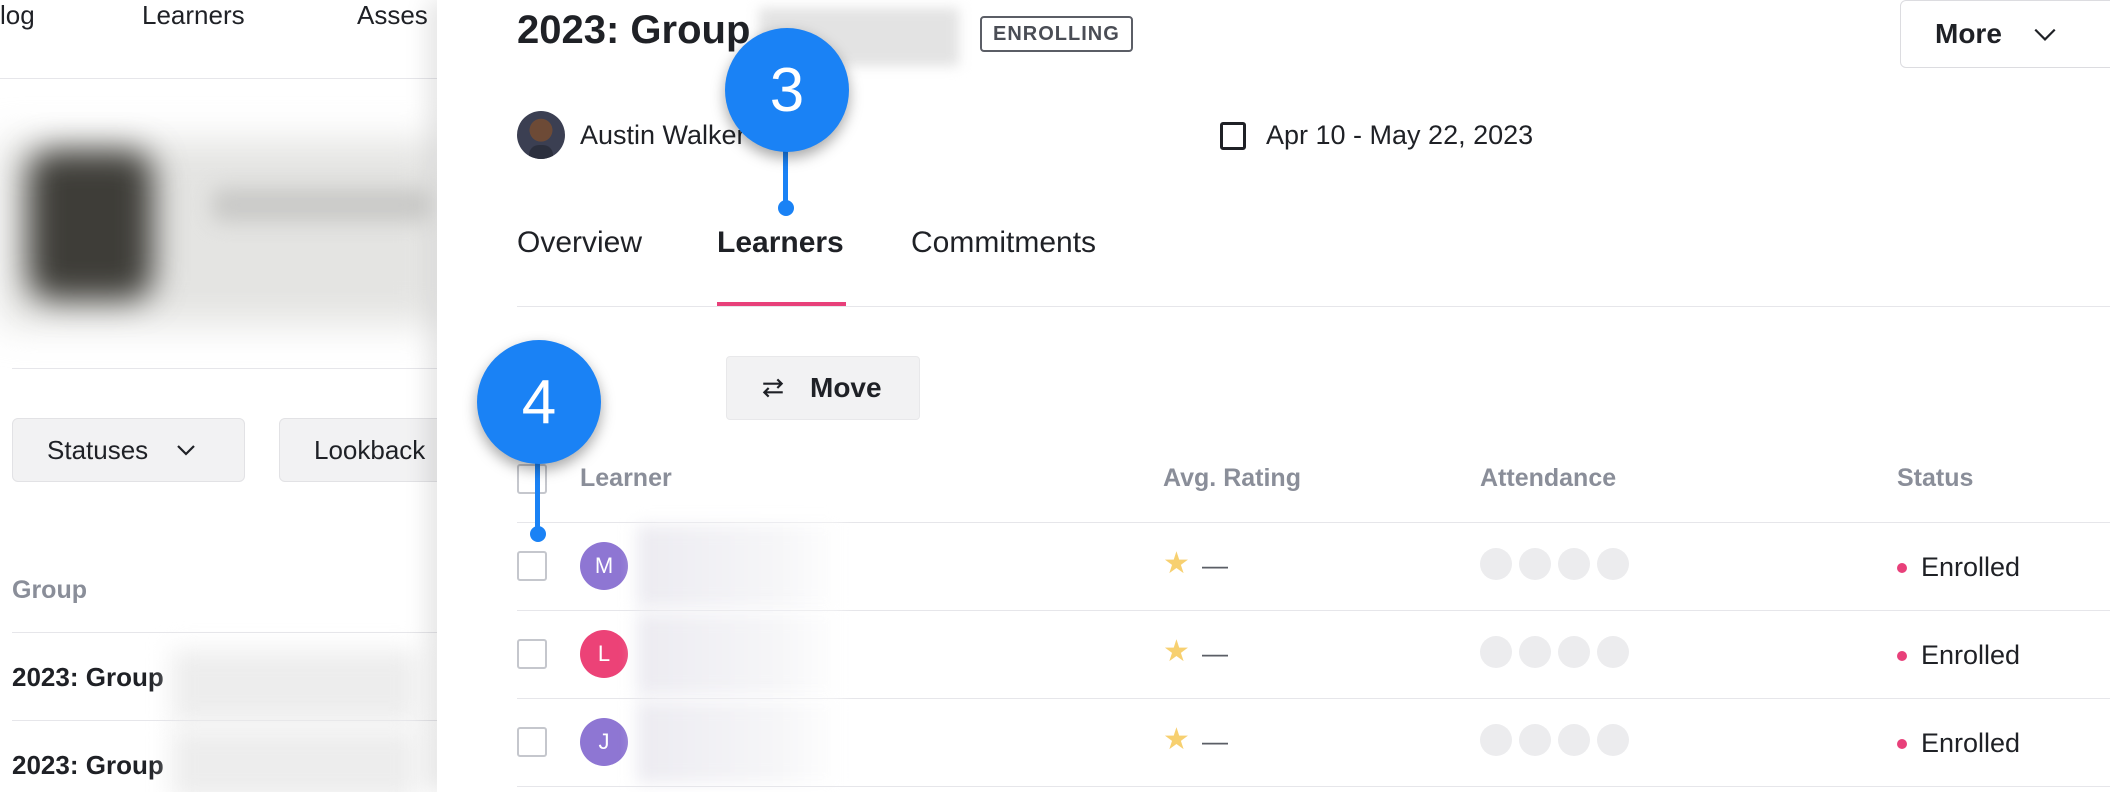 This screenshot has width=2110, height=792. Describe the element at coordinates (49, 590) in the screenshot. I see `group-column-header: Group` at that location.